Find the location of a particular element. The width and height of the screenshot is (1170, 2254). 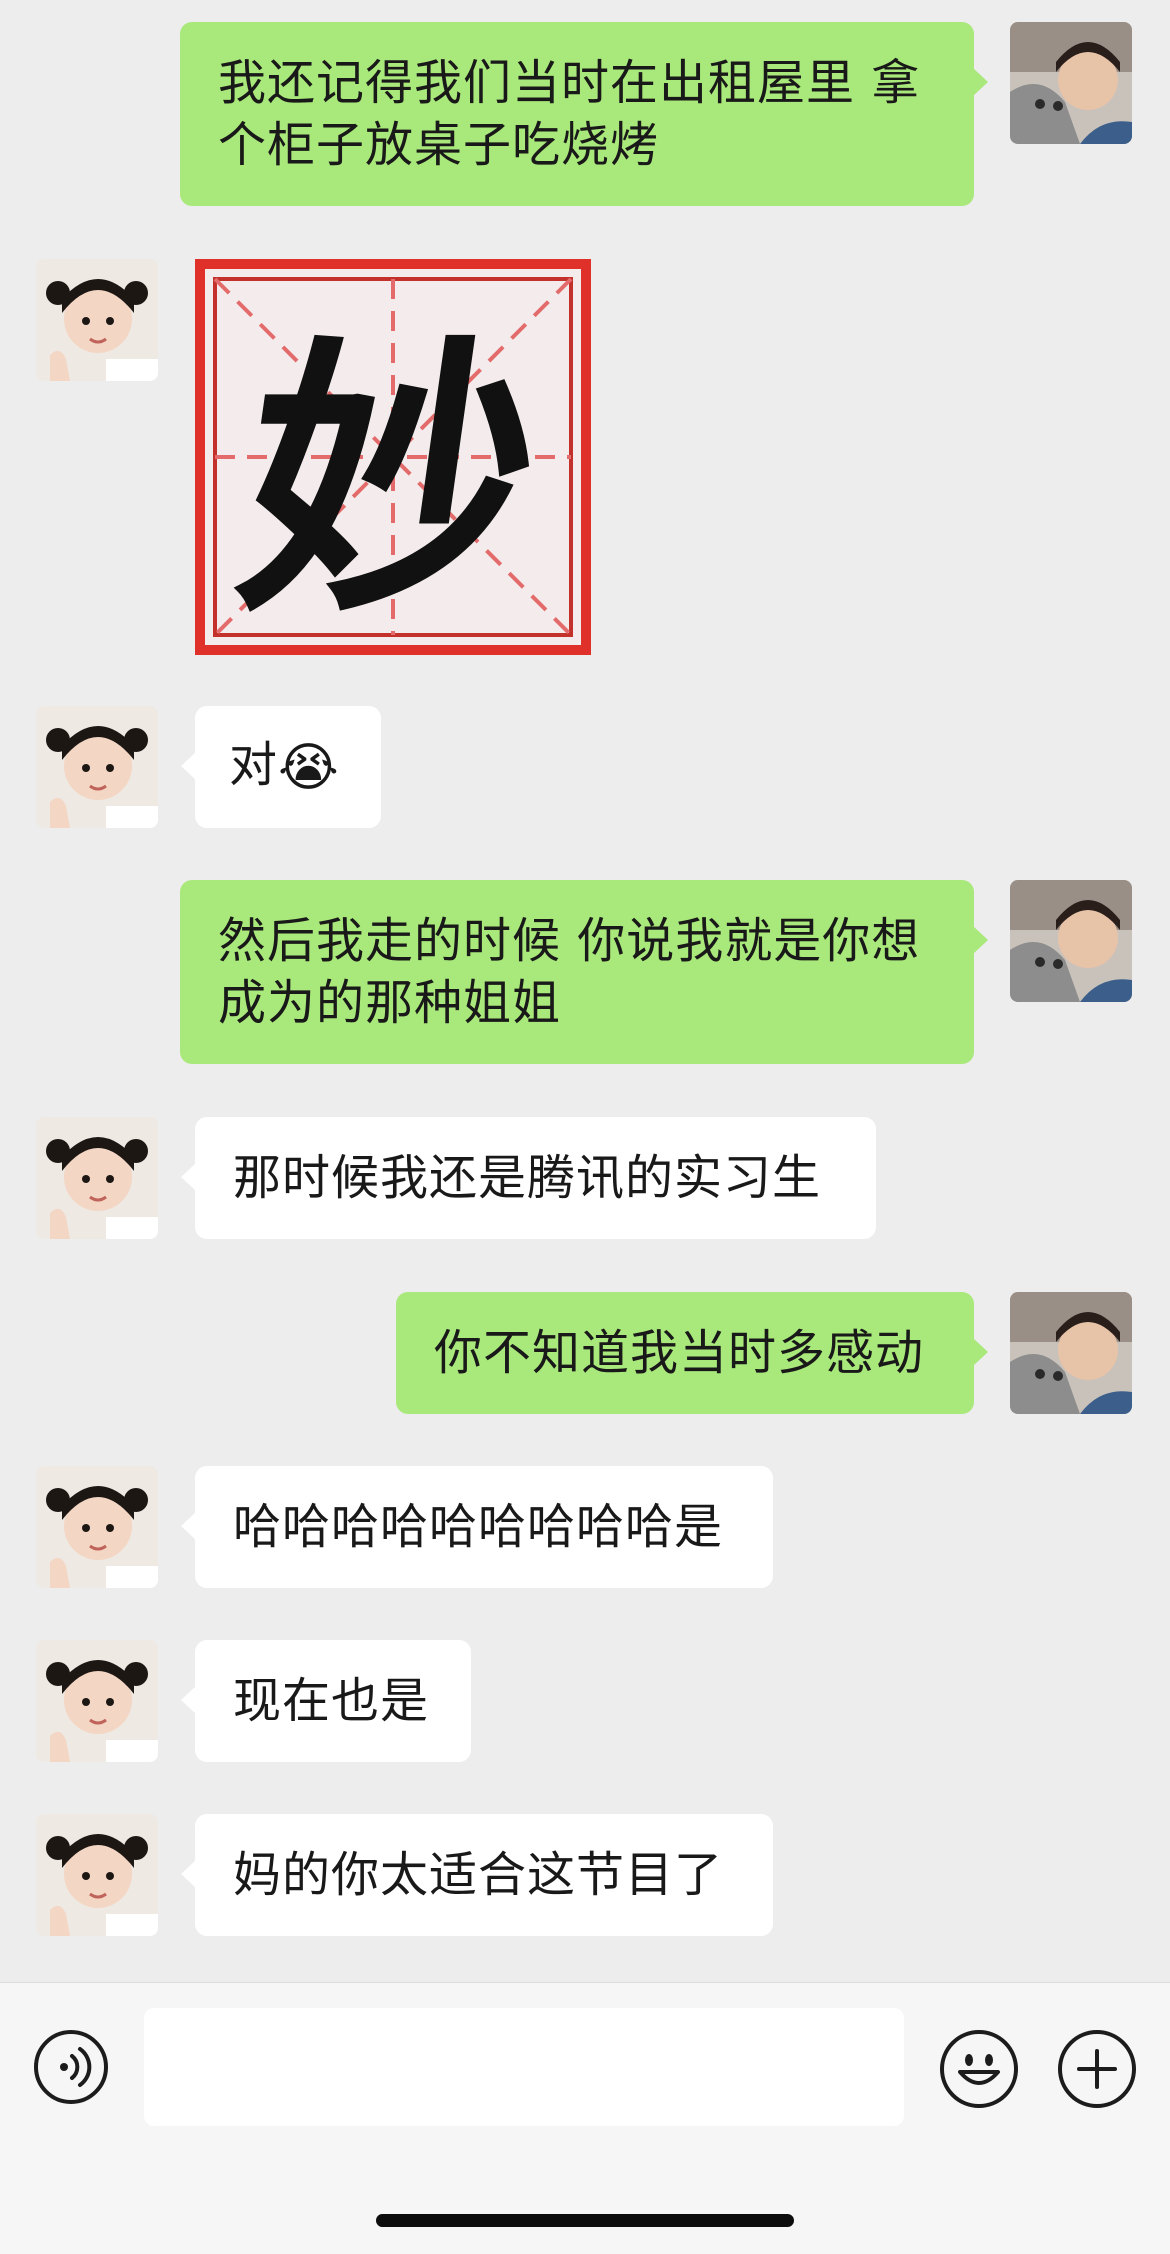

message-text: 那时候我还是腾讯的实习生 is located at coordinates (527, 1178).